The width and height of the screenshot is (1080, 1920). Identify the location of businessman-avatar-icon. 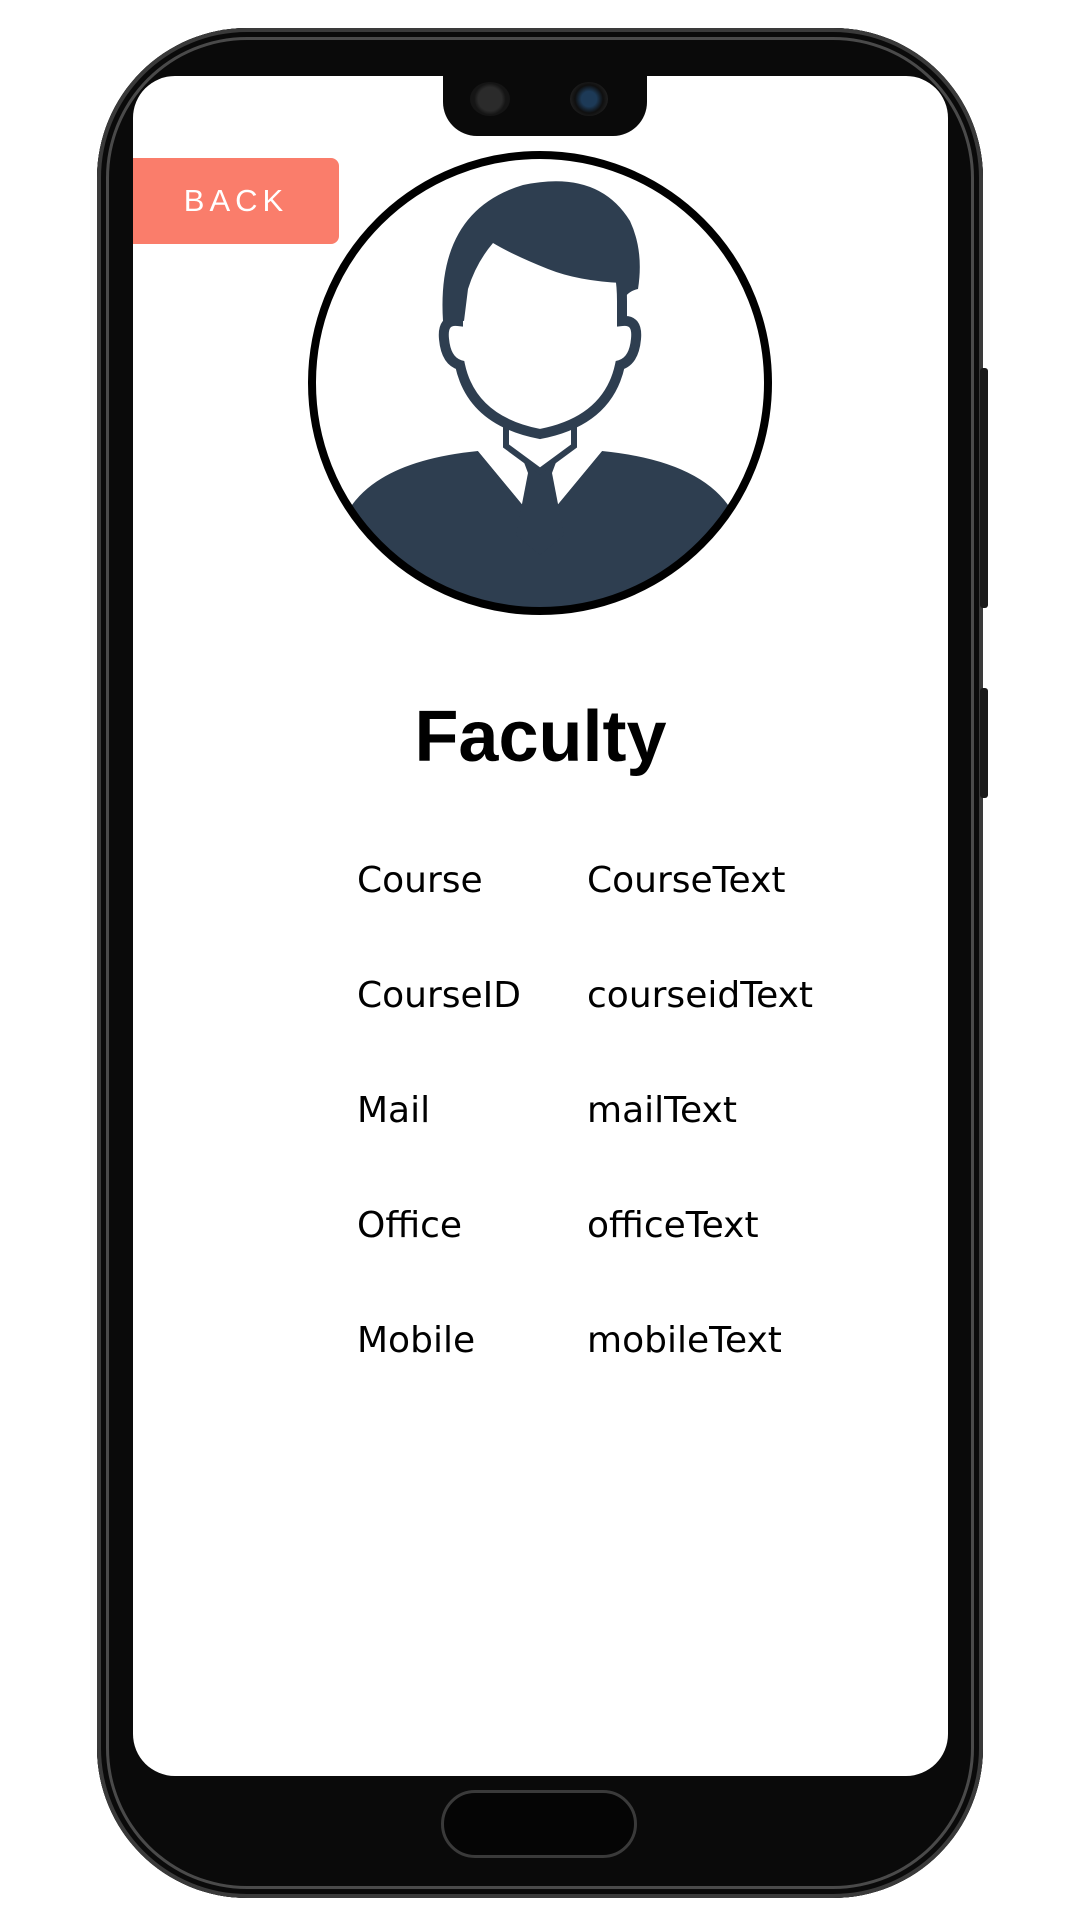
(540, 383).